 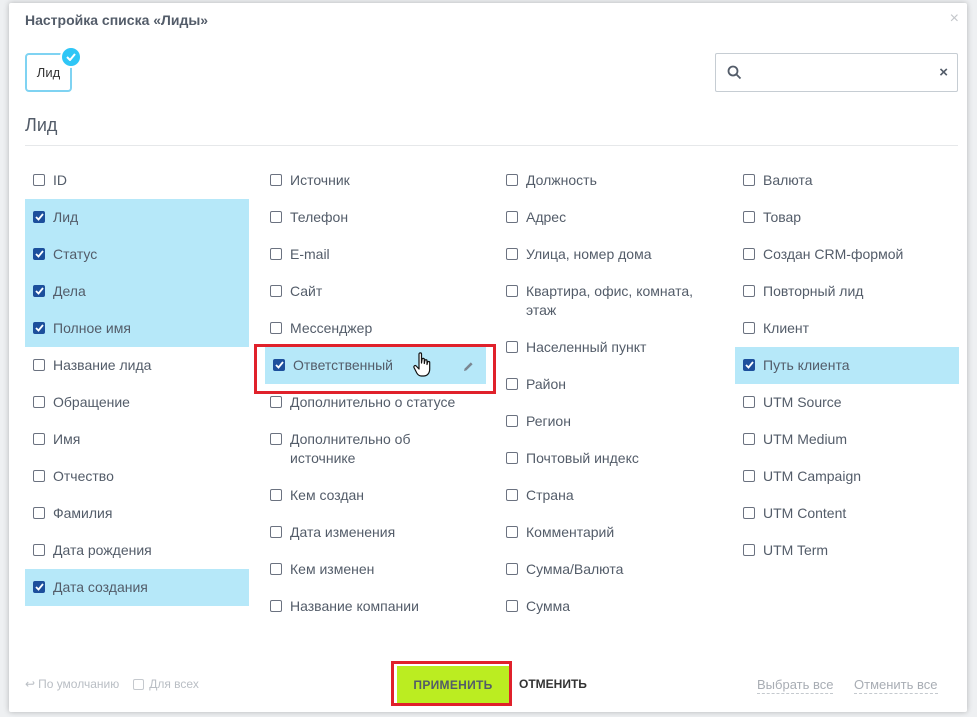 I want to click on field-option: Валюта, so click(x=847, y=180).